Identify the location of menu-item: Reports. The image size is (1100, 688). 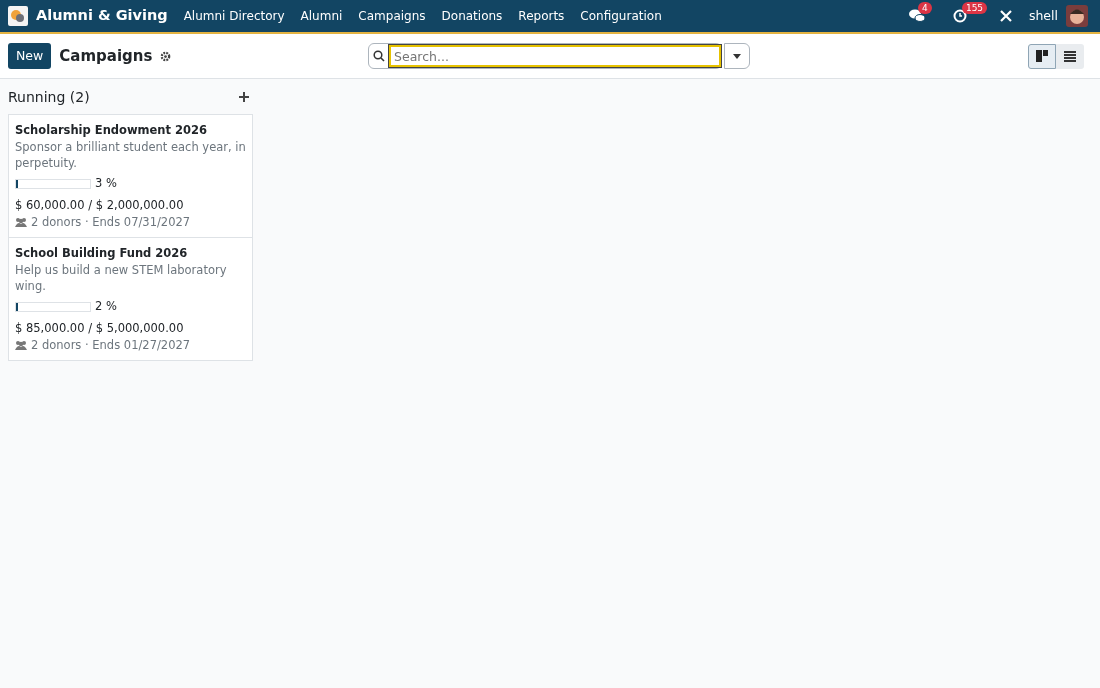
(541, 16).